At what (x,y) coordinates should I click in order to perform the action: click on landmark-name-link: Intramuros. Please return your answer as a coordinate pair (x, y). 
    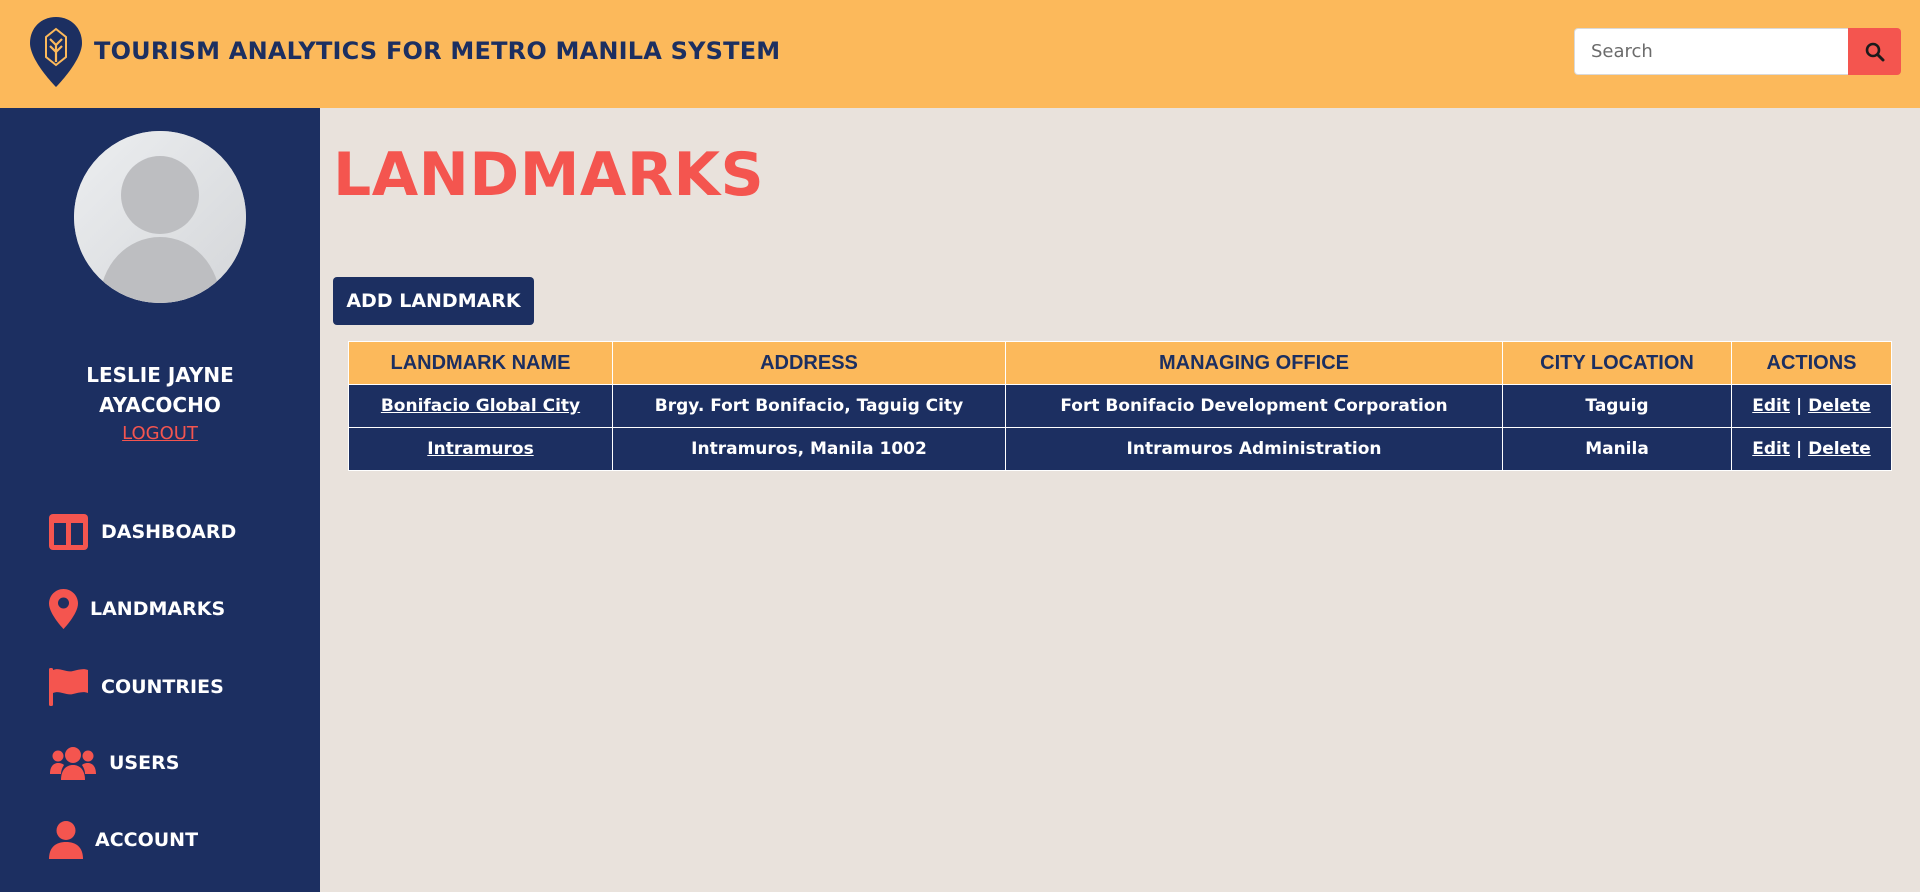
    Looking at the image, I should click on (480, 449).